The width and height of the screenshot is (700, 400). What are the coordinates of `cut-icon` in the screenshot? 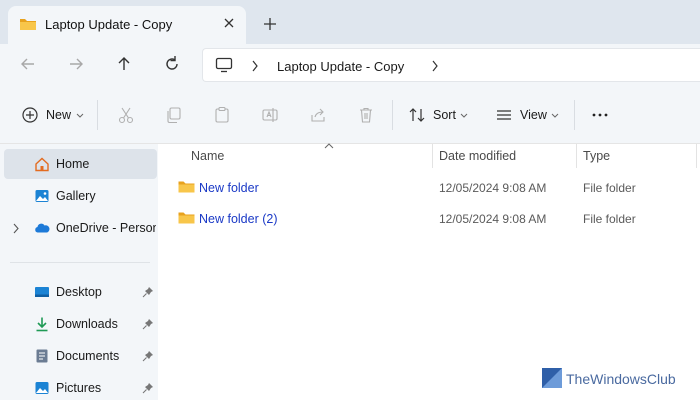 It's located at (126, 115).